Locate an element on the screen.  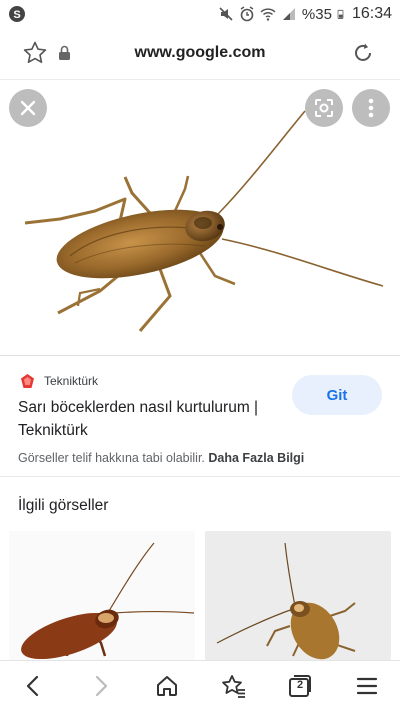
close-icon is located at coordinates (28, 108).